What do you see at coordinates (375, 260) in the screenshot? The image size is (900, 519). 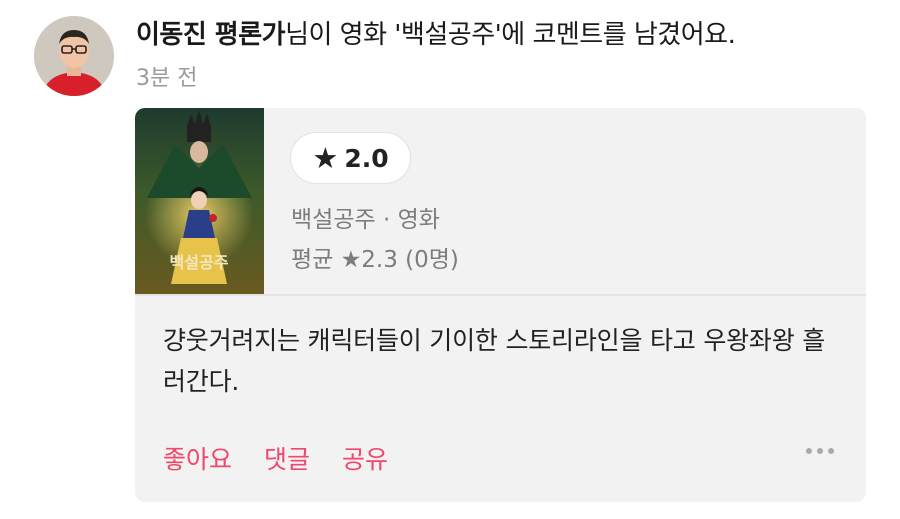 I see `average-rating: 평균 ★2.3 (0명)` at bounding box center [375, 260].